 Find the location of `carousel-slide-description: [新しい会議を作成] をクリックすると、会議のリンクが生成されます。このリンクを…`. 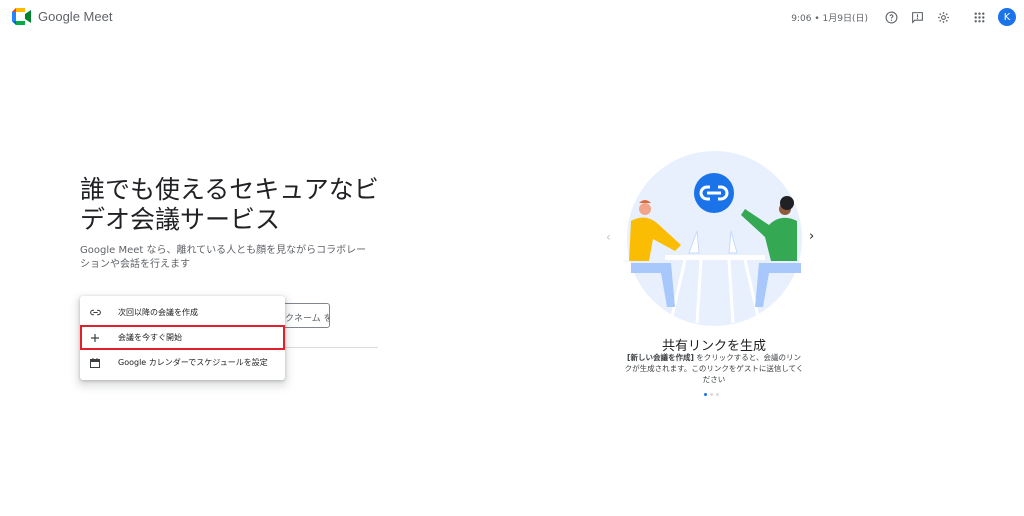

carousel-slide-description: [新しい会議を作成] をクリックすると、会議のリンクが生成されます。このリンクを… is located at coordinates (714, 368).